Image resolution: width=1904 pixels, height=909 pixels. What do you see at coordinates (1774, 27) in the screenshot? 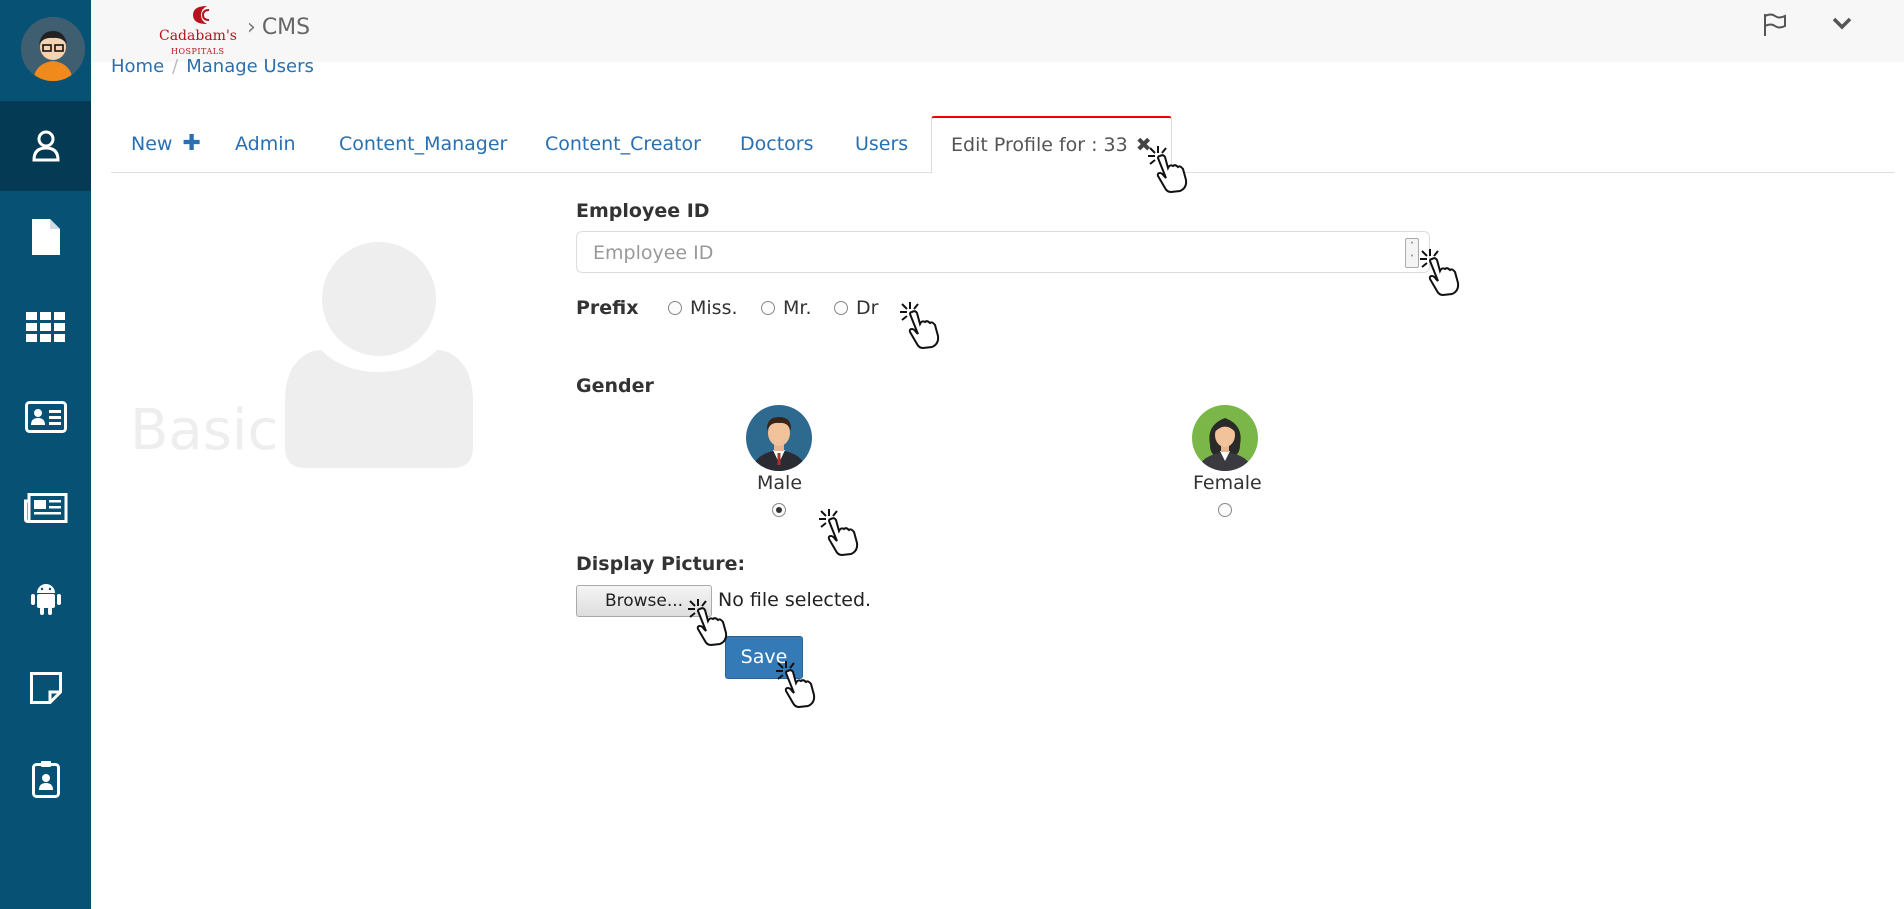
I see `flag-icon` at bounding box center [1774, 27].